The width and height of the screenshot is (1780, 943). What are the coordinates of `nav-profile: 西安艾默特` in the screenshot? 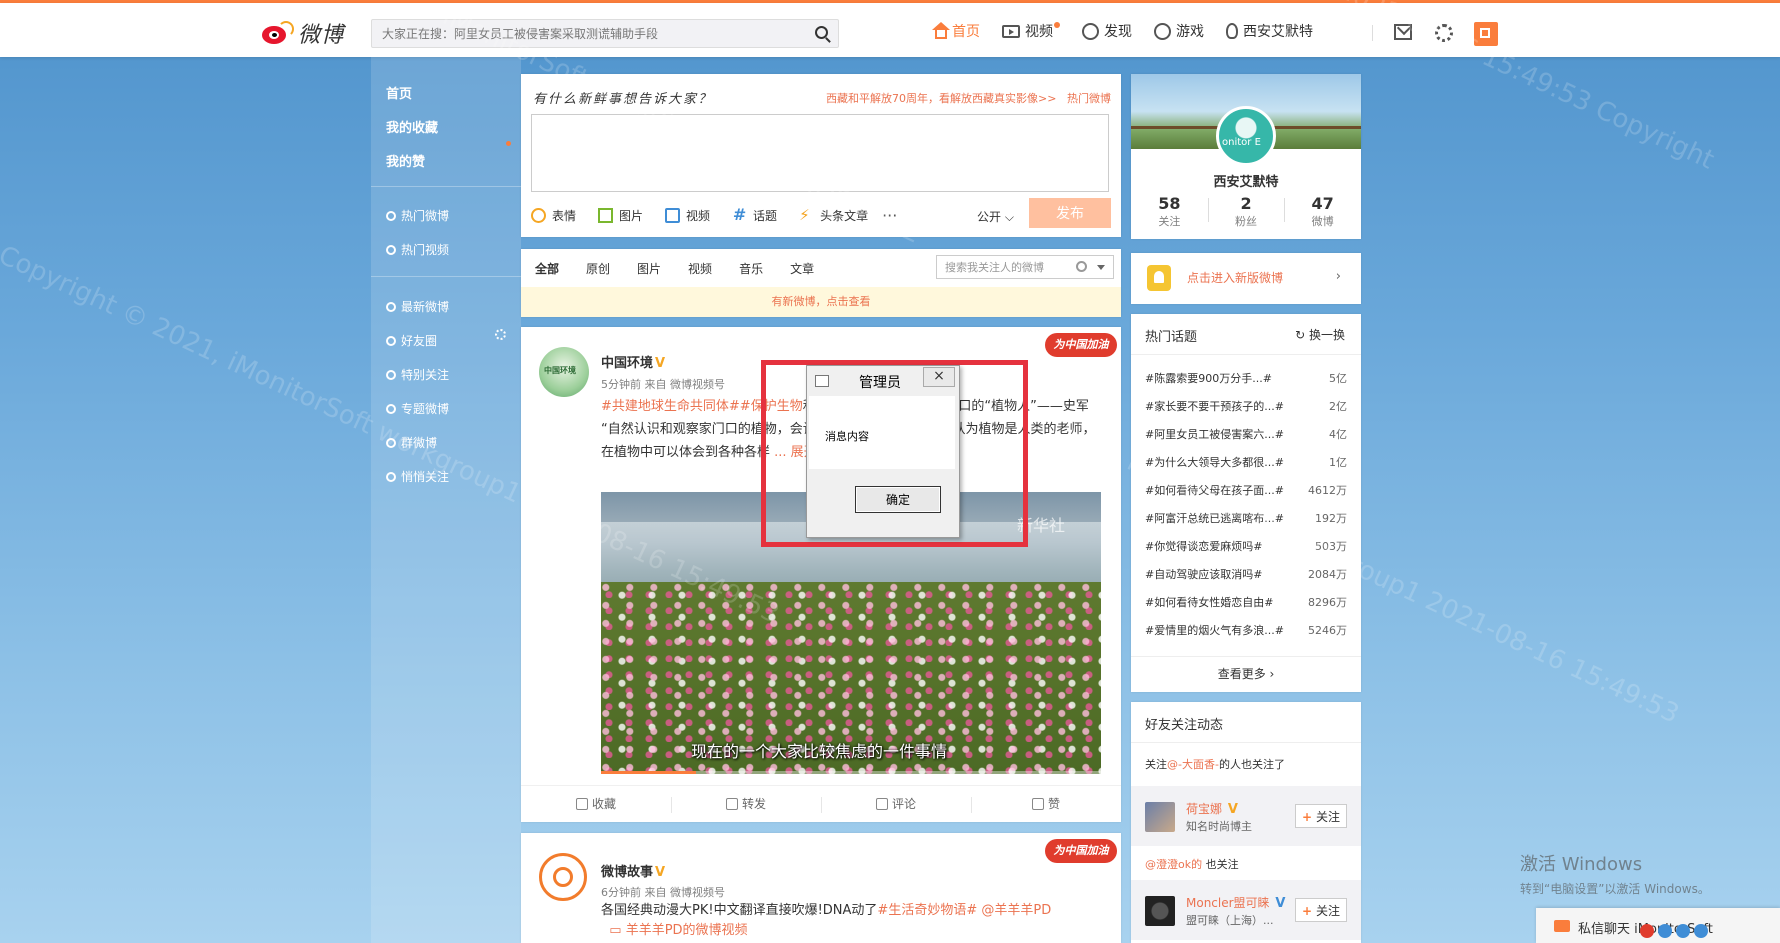 It's located at (1269, 31).